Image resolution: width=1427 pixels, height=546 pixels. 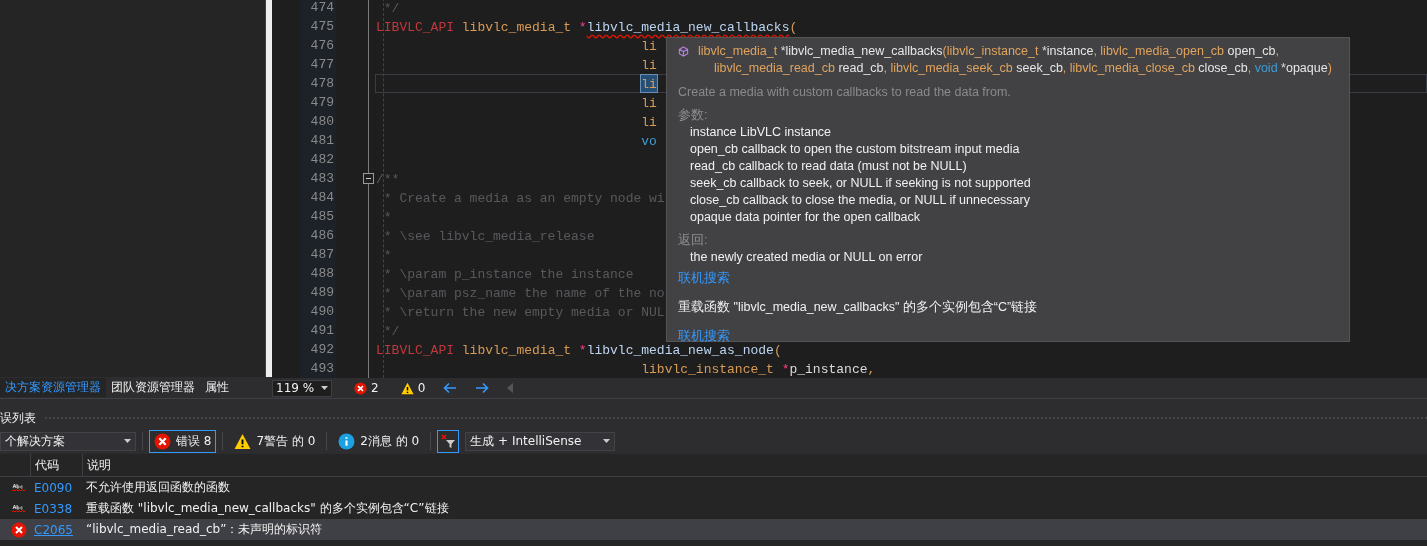 What do you see at coordinates (275, 441) in the screenshot?
I see `filter-button: 7警告 的 0` at bounding box center [275, 441].